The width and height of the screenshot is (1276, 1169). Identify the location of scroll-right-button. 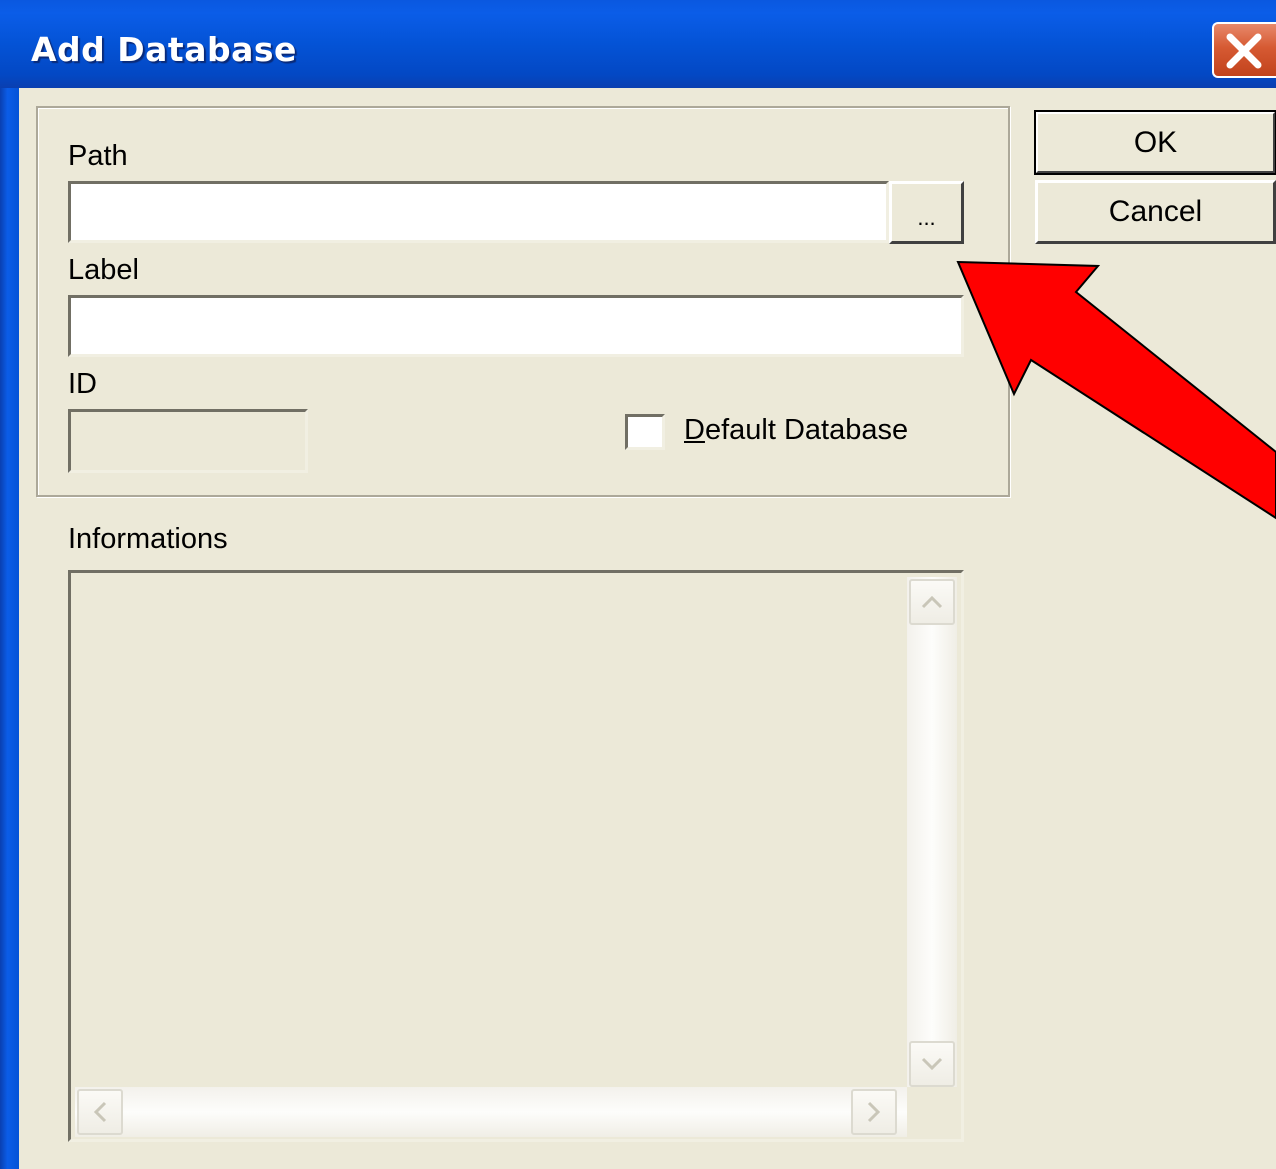
(874, 1112).